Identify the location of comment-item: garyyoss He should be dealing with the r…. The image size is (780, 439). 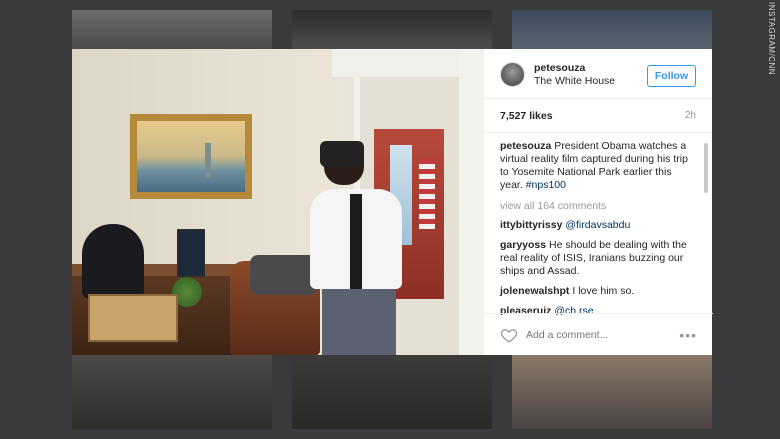
(598, 258).